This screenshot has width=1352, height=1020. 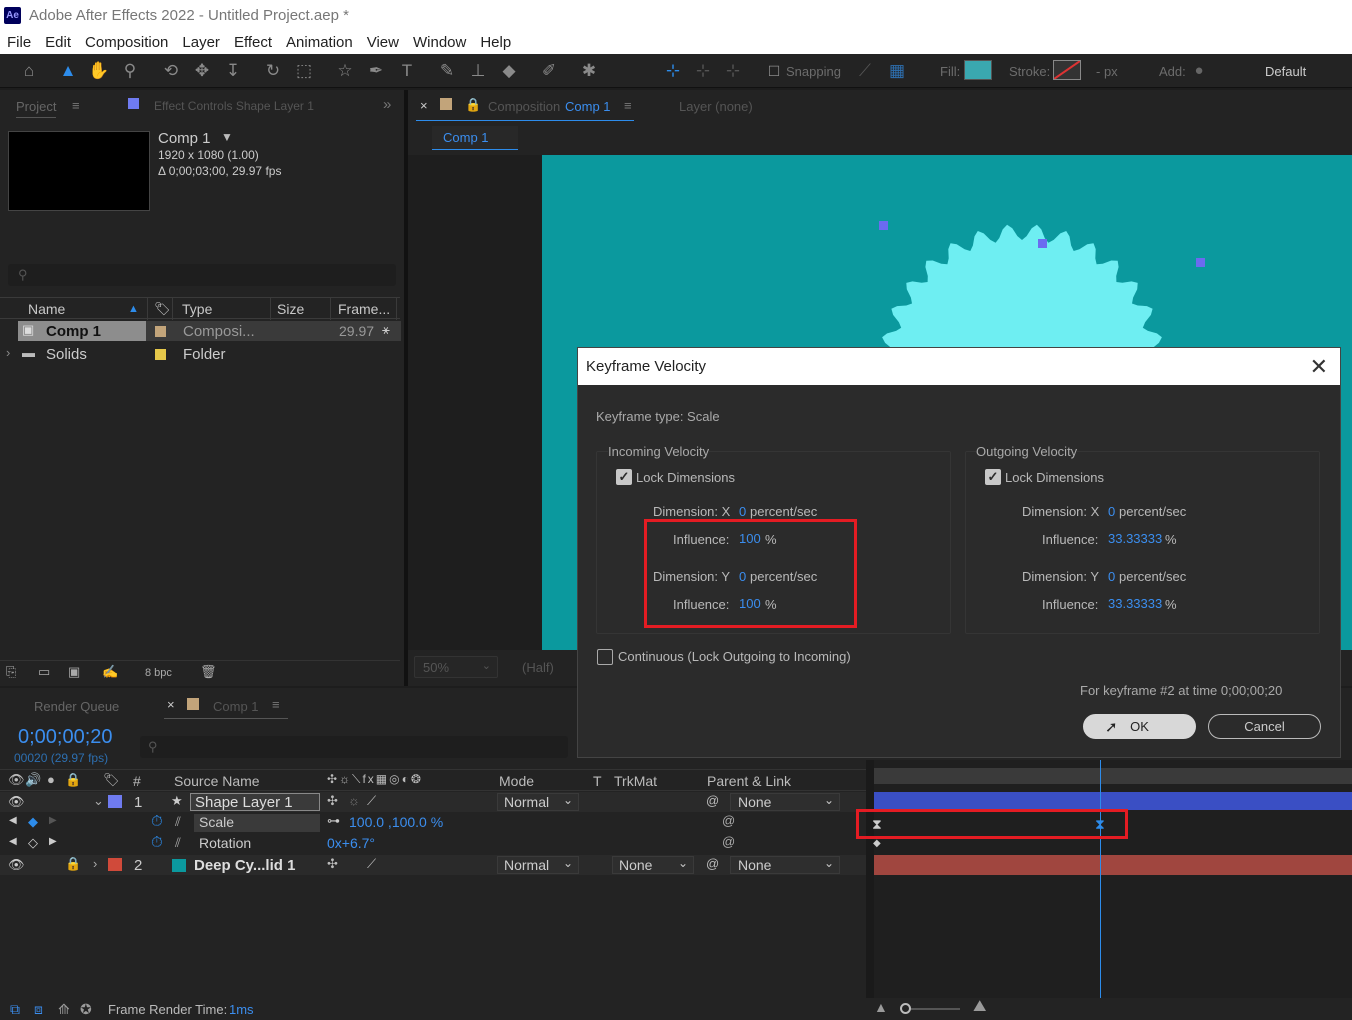 I want to click on shape-tool-icon: ☆, so click(x=345, y=71).